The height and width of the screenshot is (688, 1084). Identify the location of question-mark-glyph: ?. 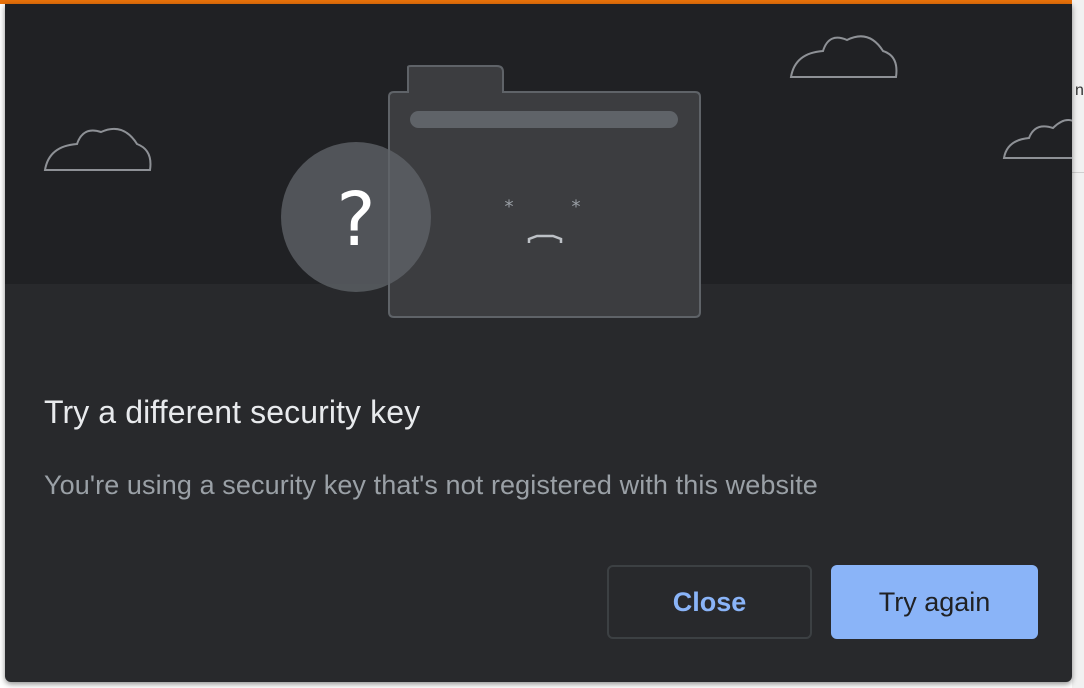
(355, 220).